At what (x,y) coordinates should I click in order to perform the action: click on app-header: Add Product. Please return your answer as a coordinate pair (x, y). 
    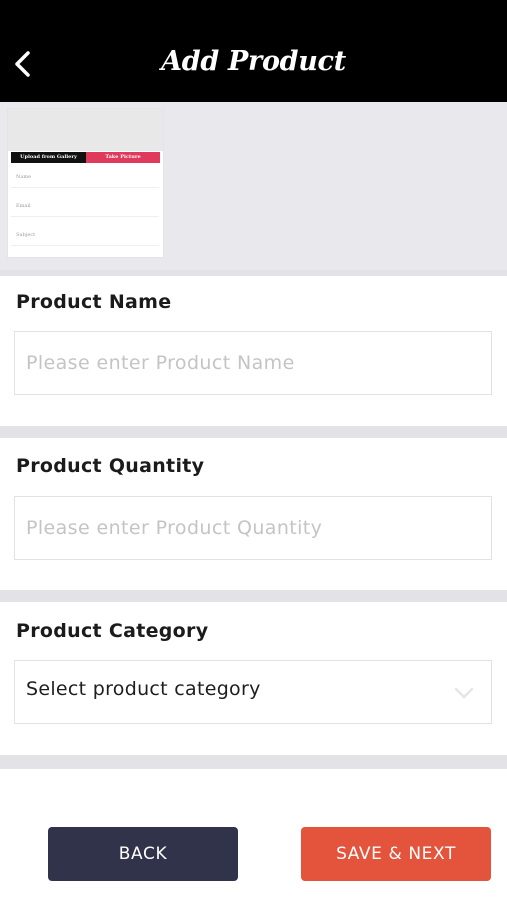
    Looking at the image, I should click on (253, 51).